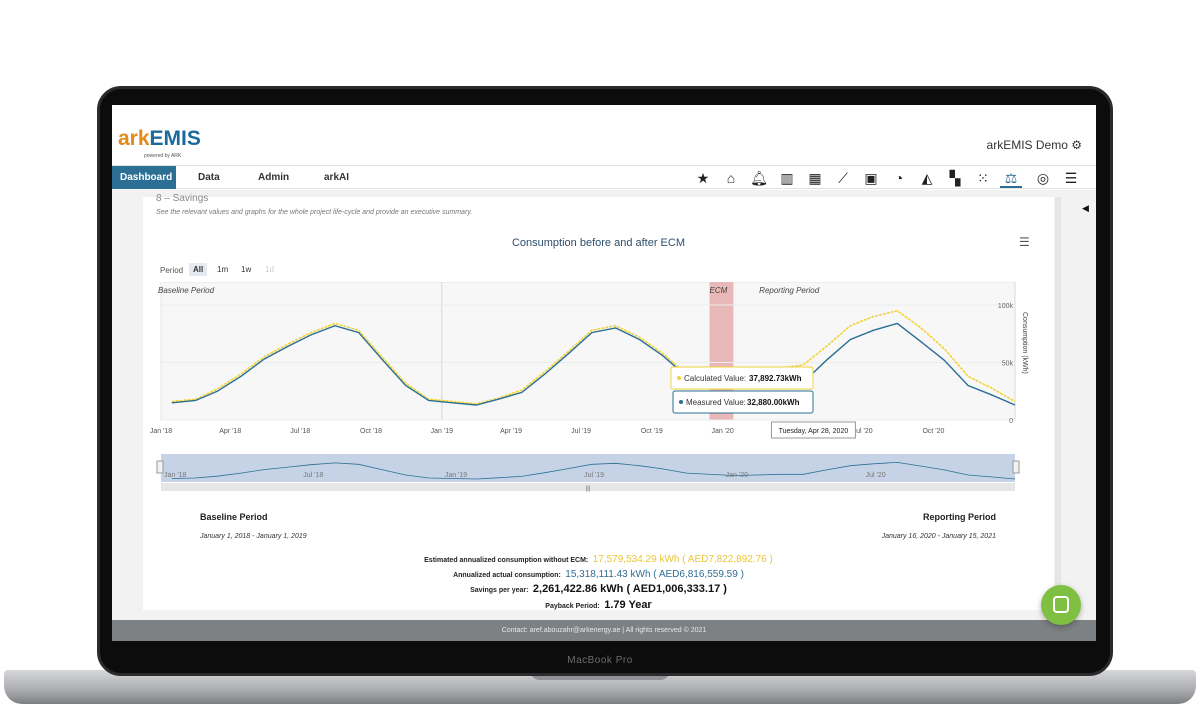 This screenshot has width=1200, height=710. Describe the element at coordinates (172, 270) in the screenshot. I see `period-label: Period` at that location.